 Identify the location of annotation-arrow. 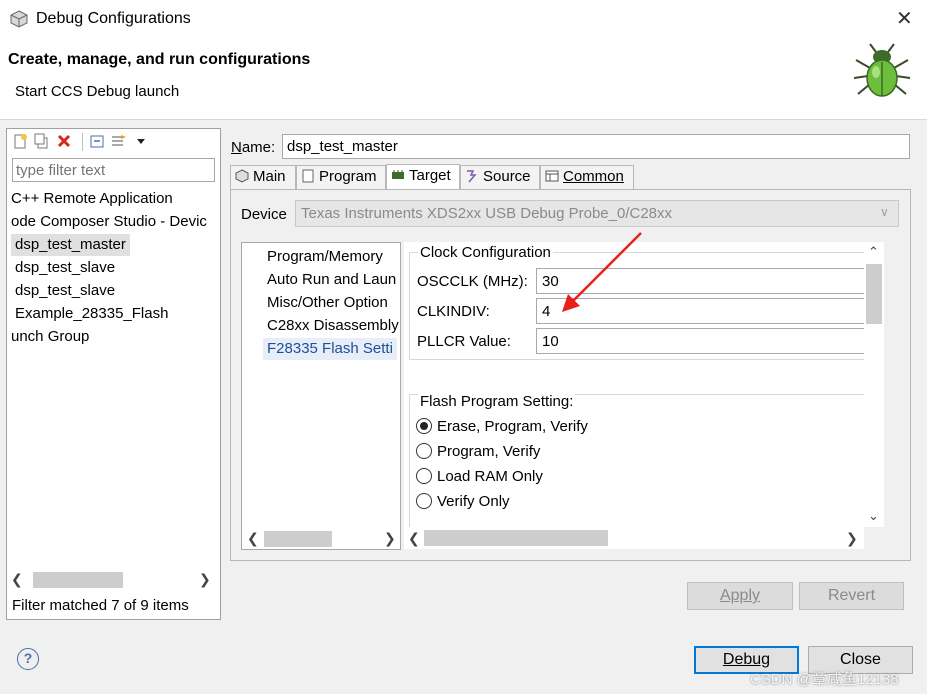
(602, 272).